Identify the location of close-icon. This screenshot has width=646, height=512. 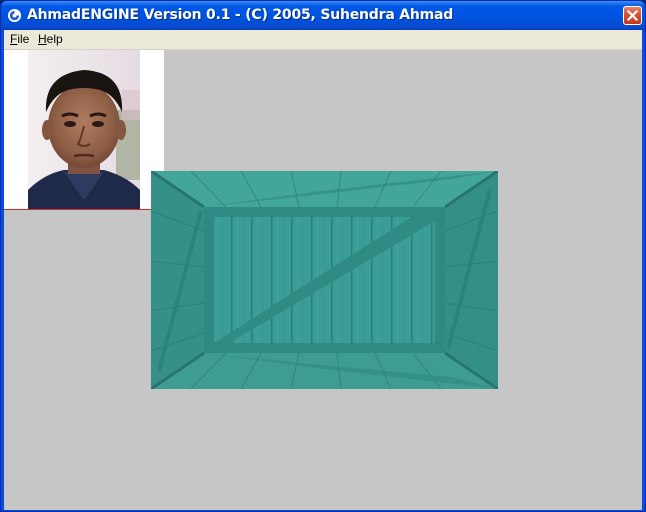
(632, 15).